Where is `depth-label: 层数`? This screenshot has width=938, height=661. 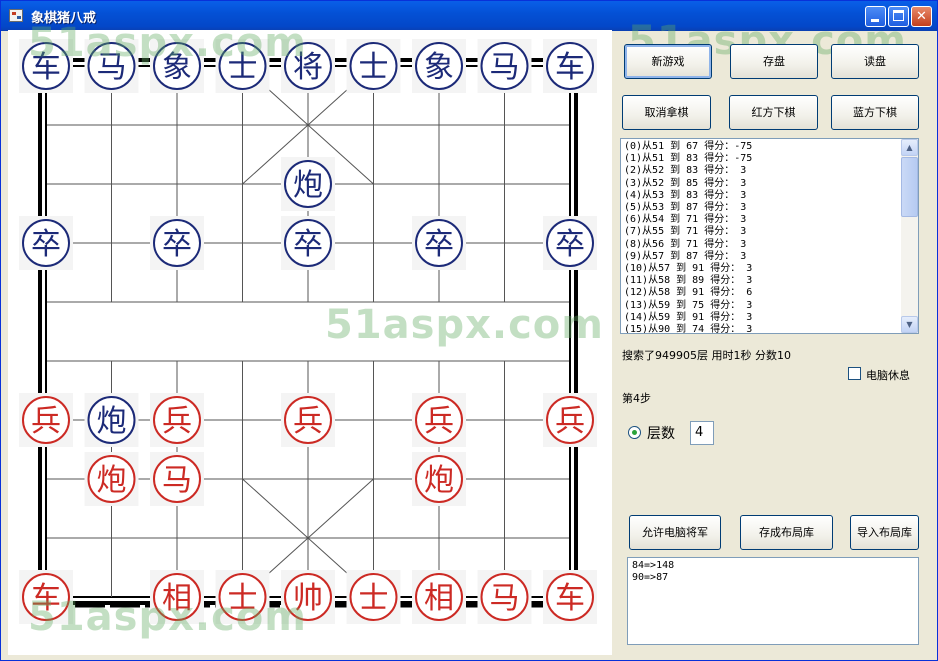 depth-label: 层数 is located at coordinates (661, 433).